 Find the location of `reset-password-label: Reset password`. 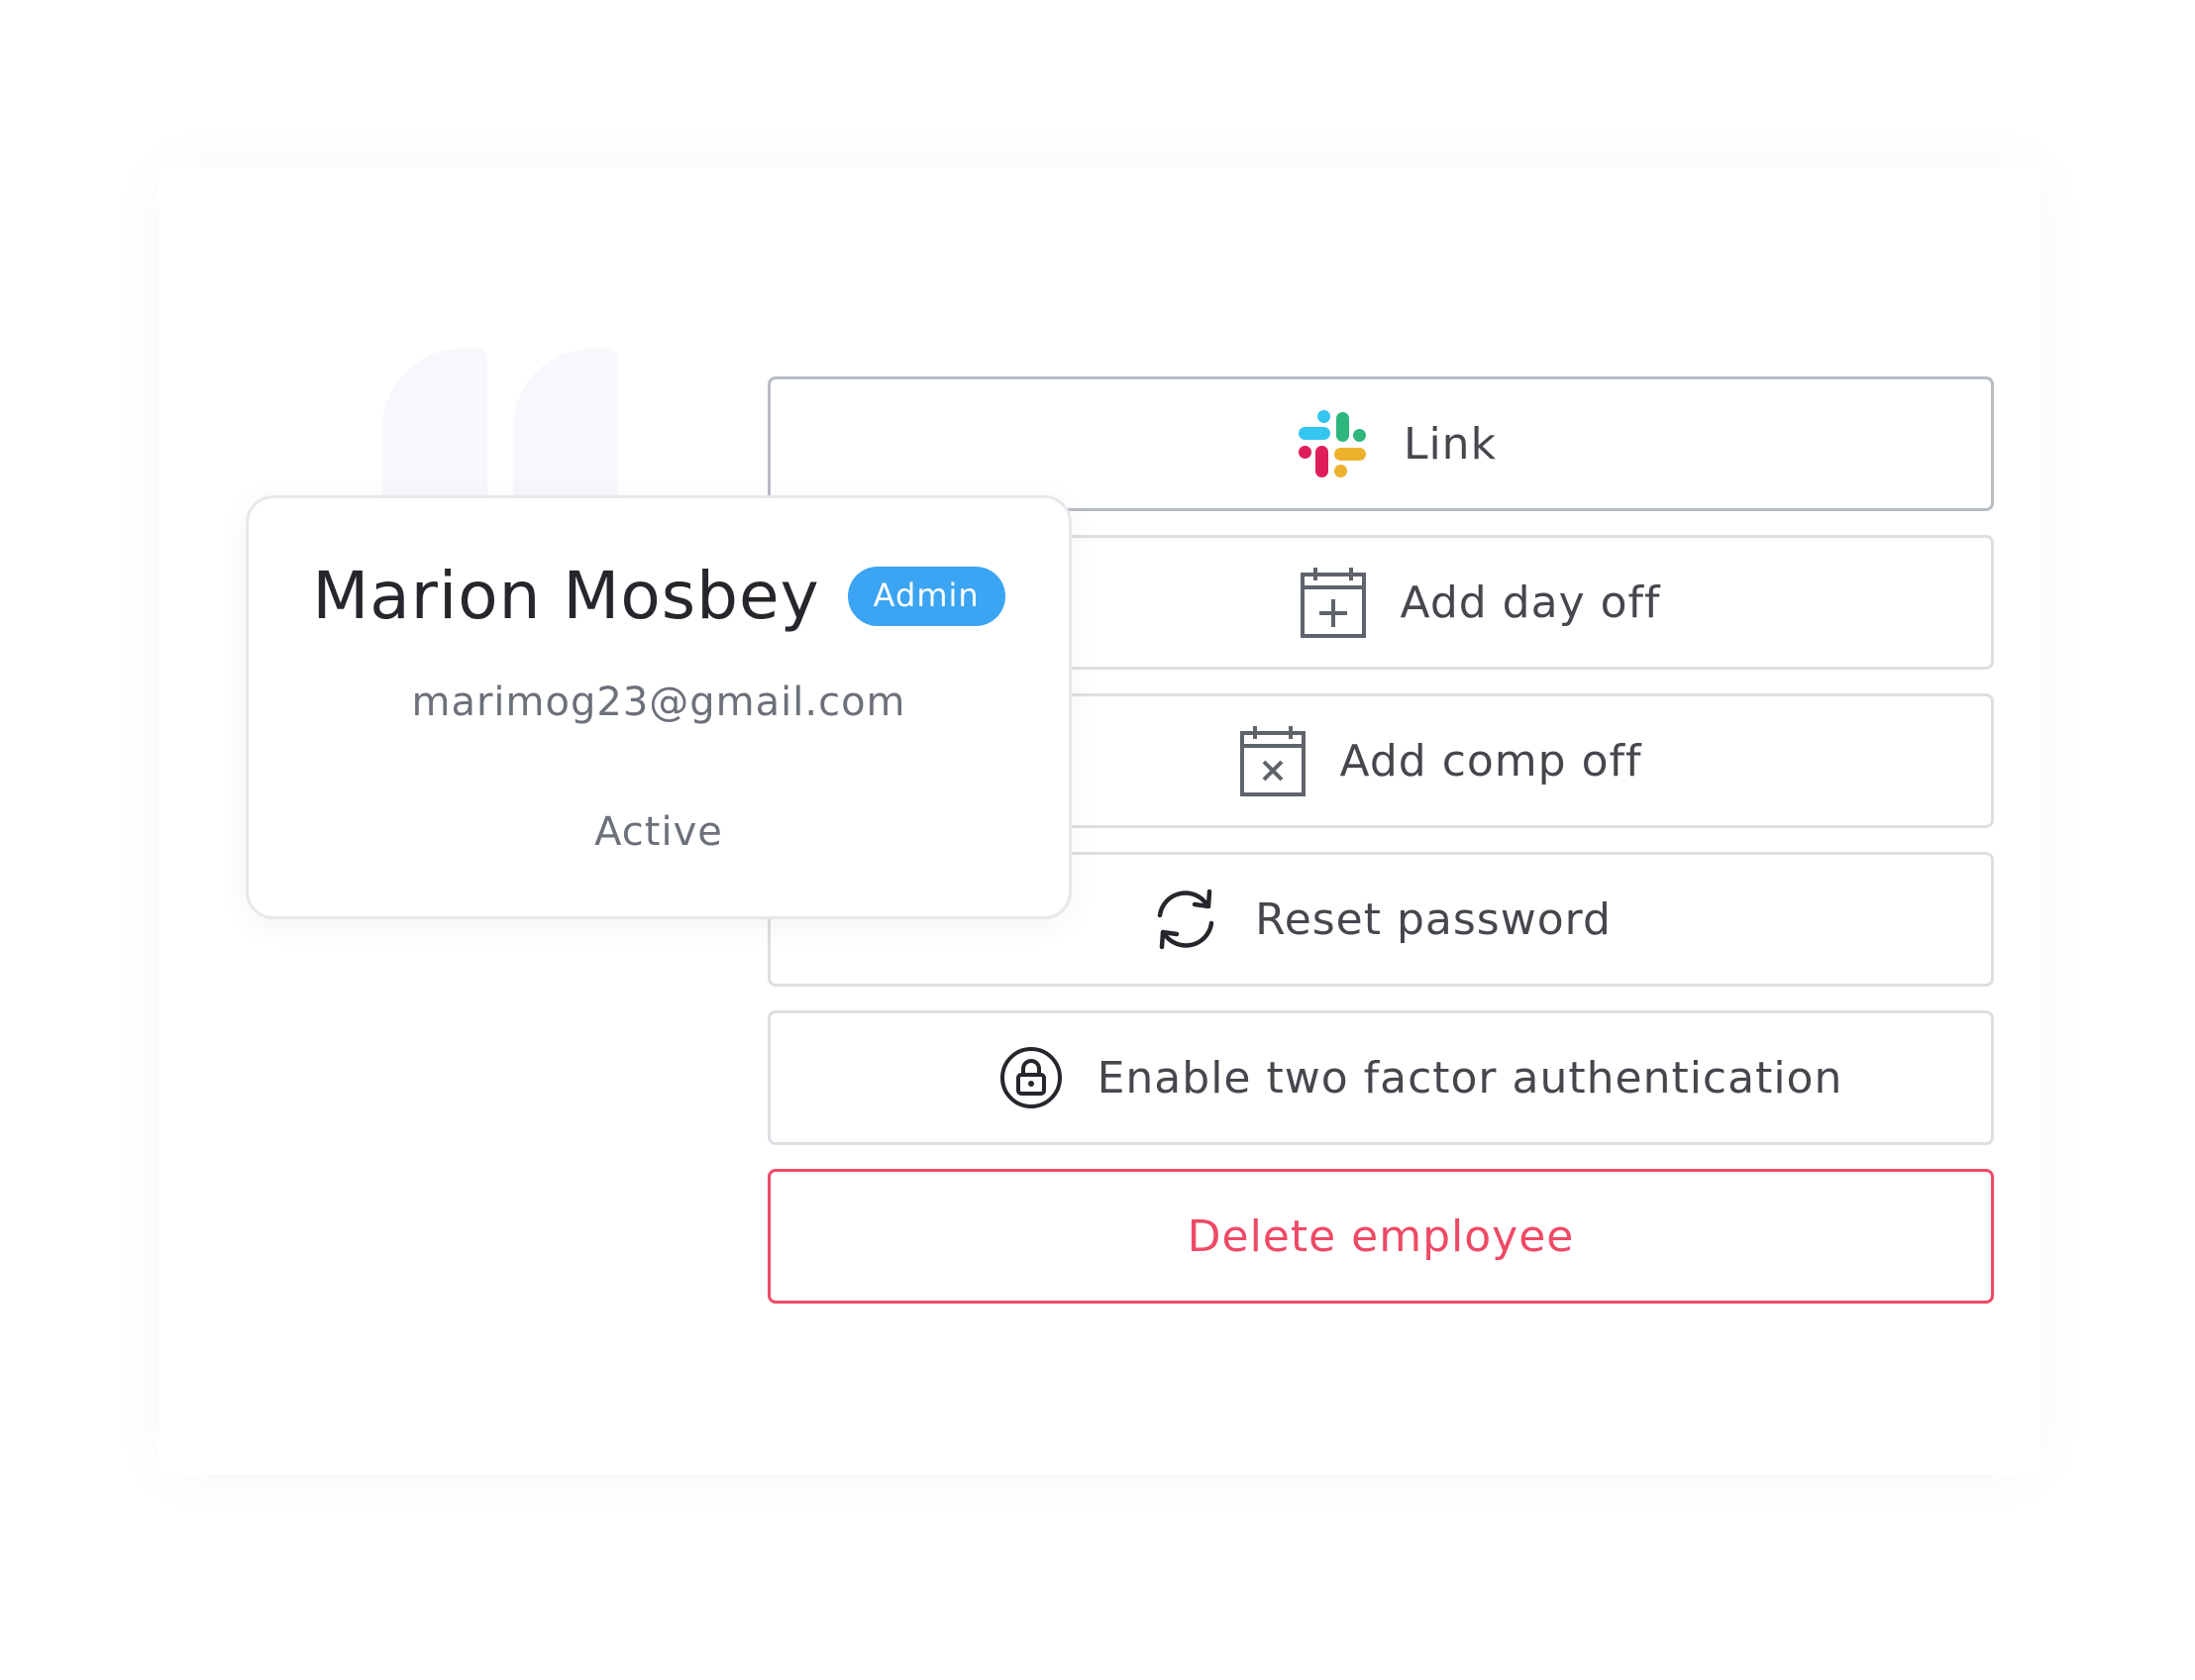

reset-password-label: Reset password is located at coordinates (1433, 919).